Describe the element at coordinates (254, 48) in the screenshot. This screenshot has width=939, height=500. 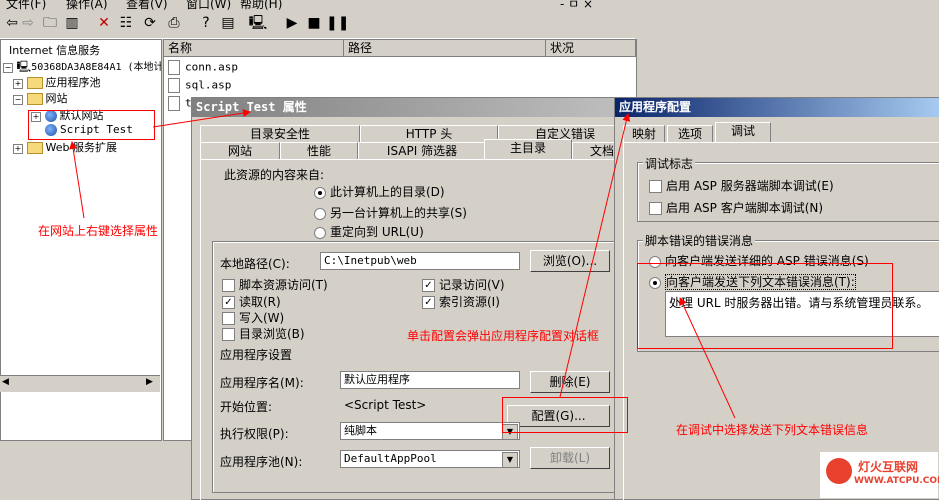
I see `column-header-name: 名称` at that location.